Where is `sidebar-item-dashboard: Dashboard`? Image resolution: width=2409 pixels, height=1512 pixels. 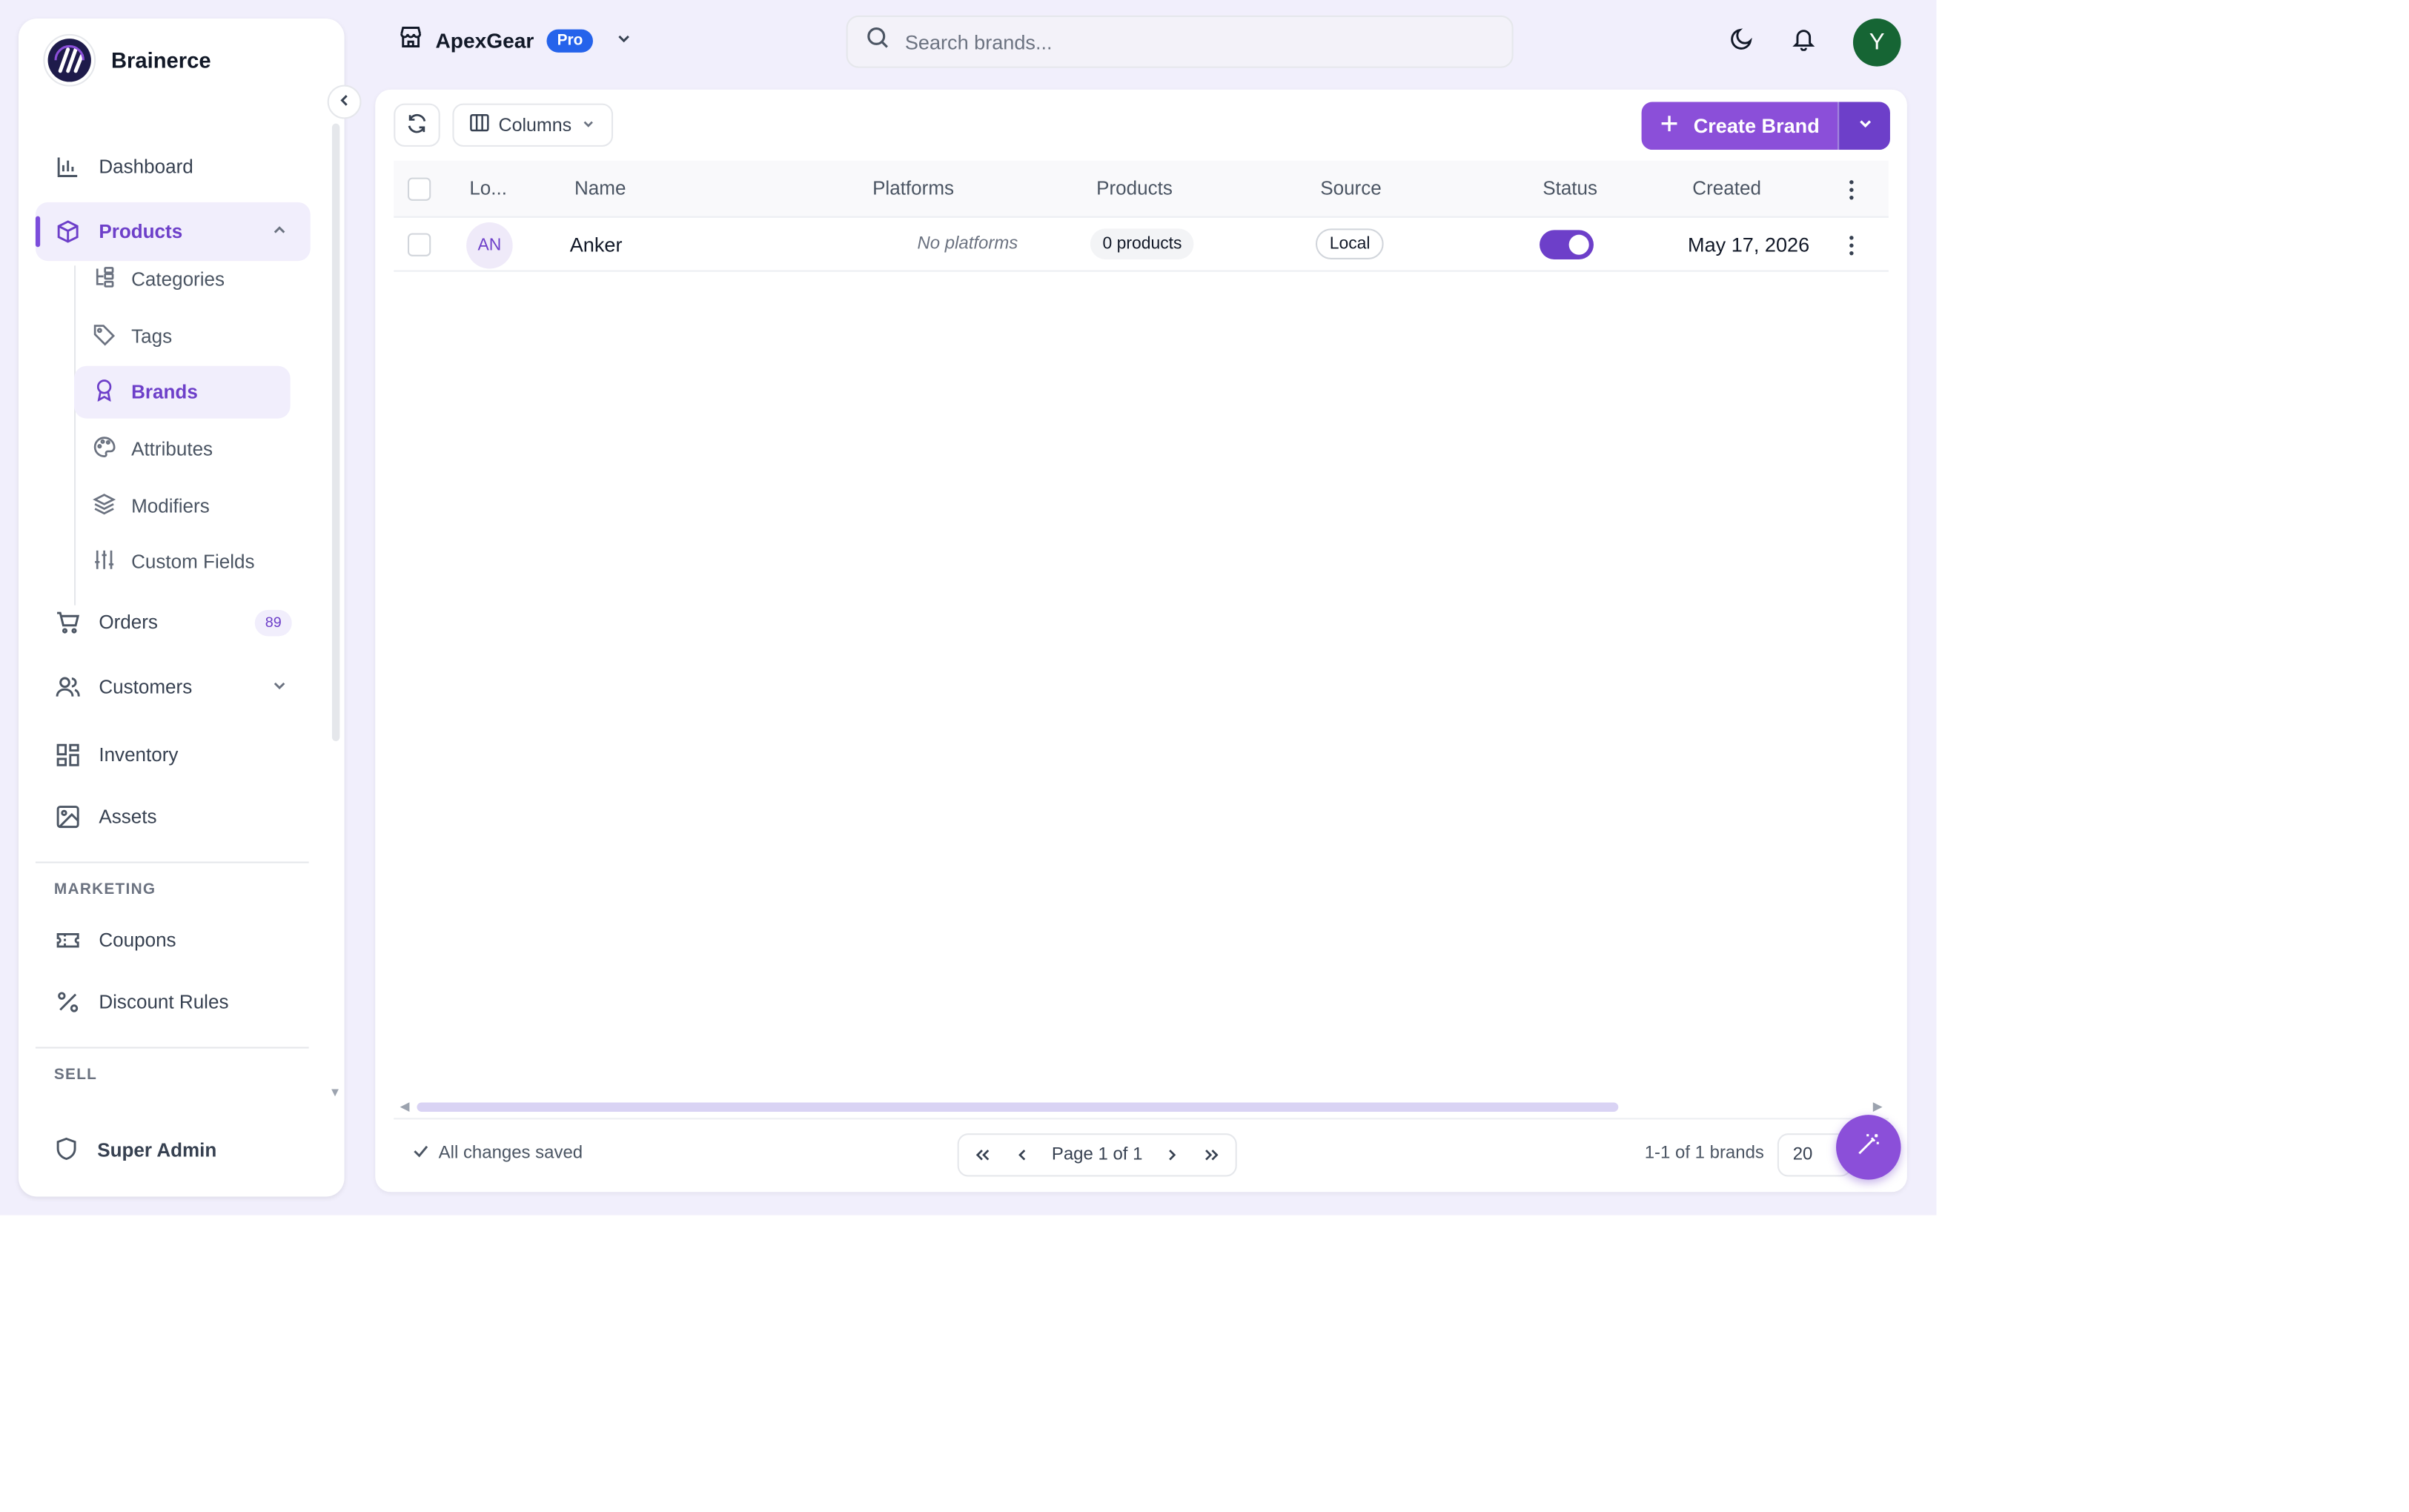 sidebar-item-dashboard: Dashboard is located at coordinates (173, 167).